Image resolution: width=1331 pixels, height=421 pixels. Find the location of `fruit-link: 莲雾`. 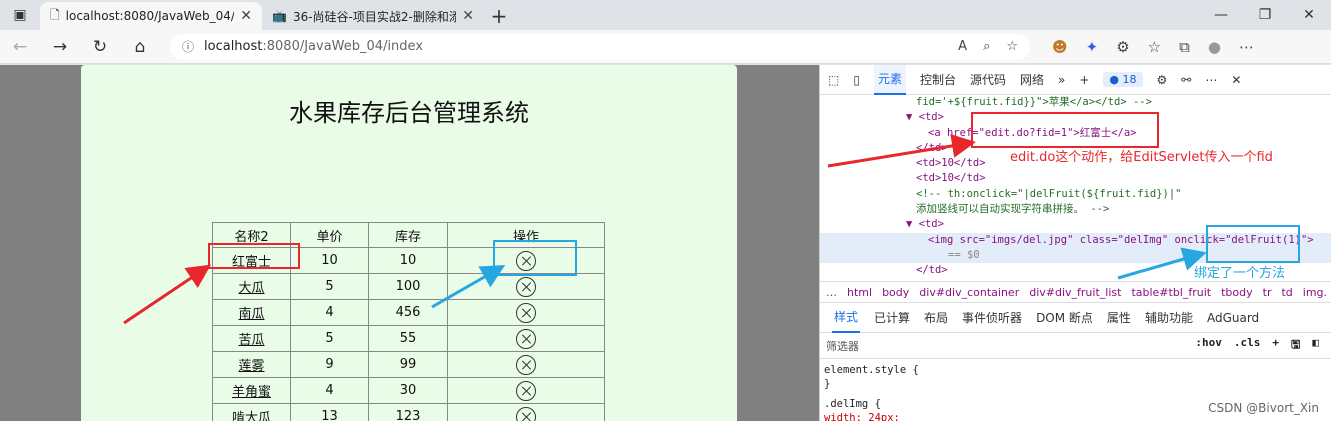

fruit-link: 莲雾 is located at coordinates (251, 366).